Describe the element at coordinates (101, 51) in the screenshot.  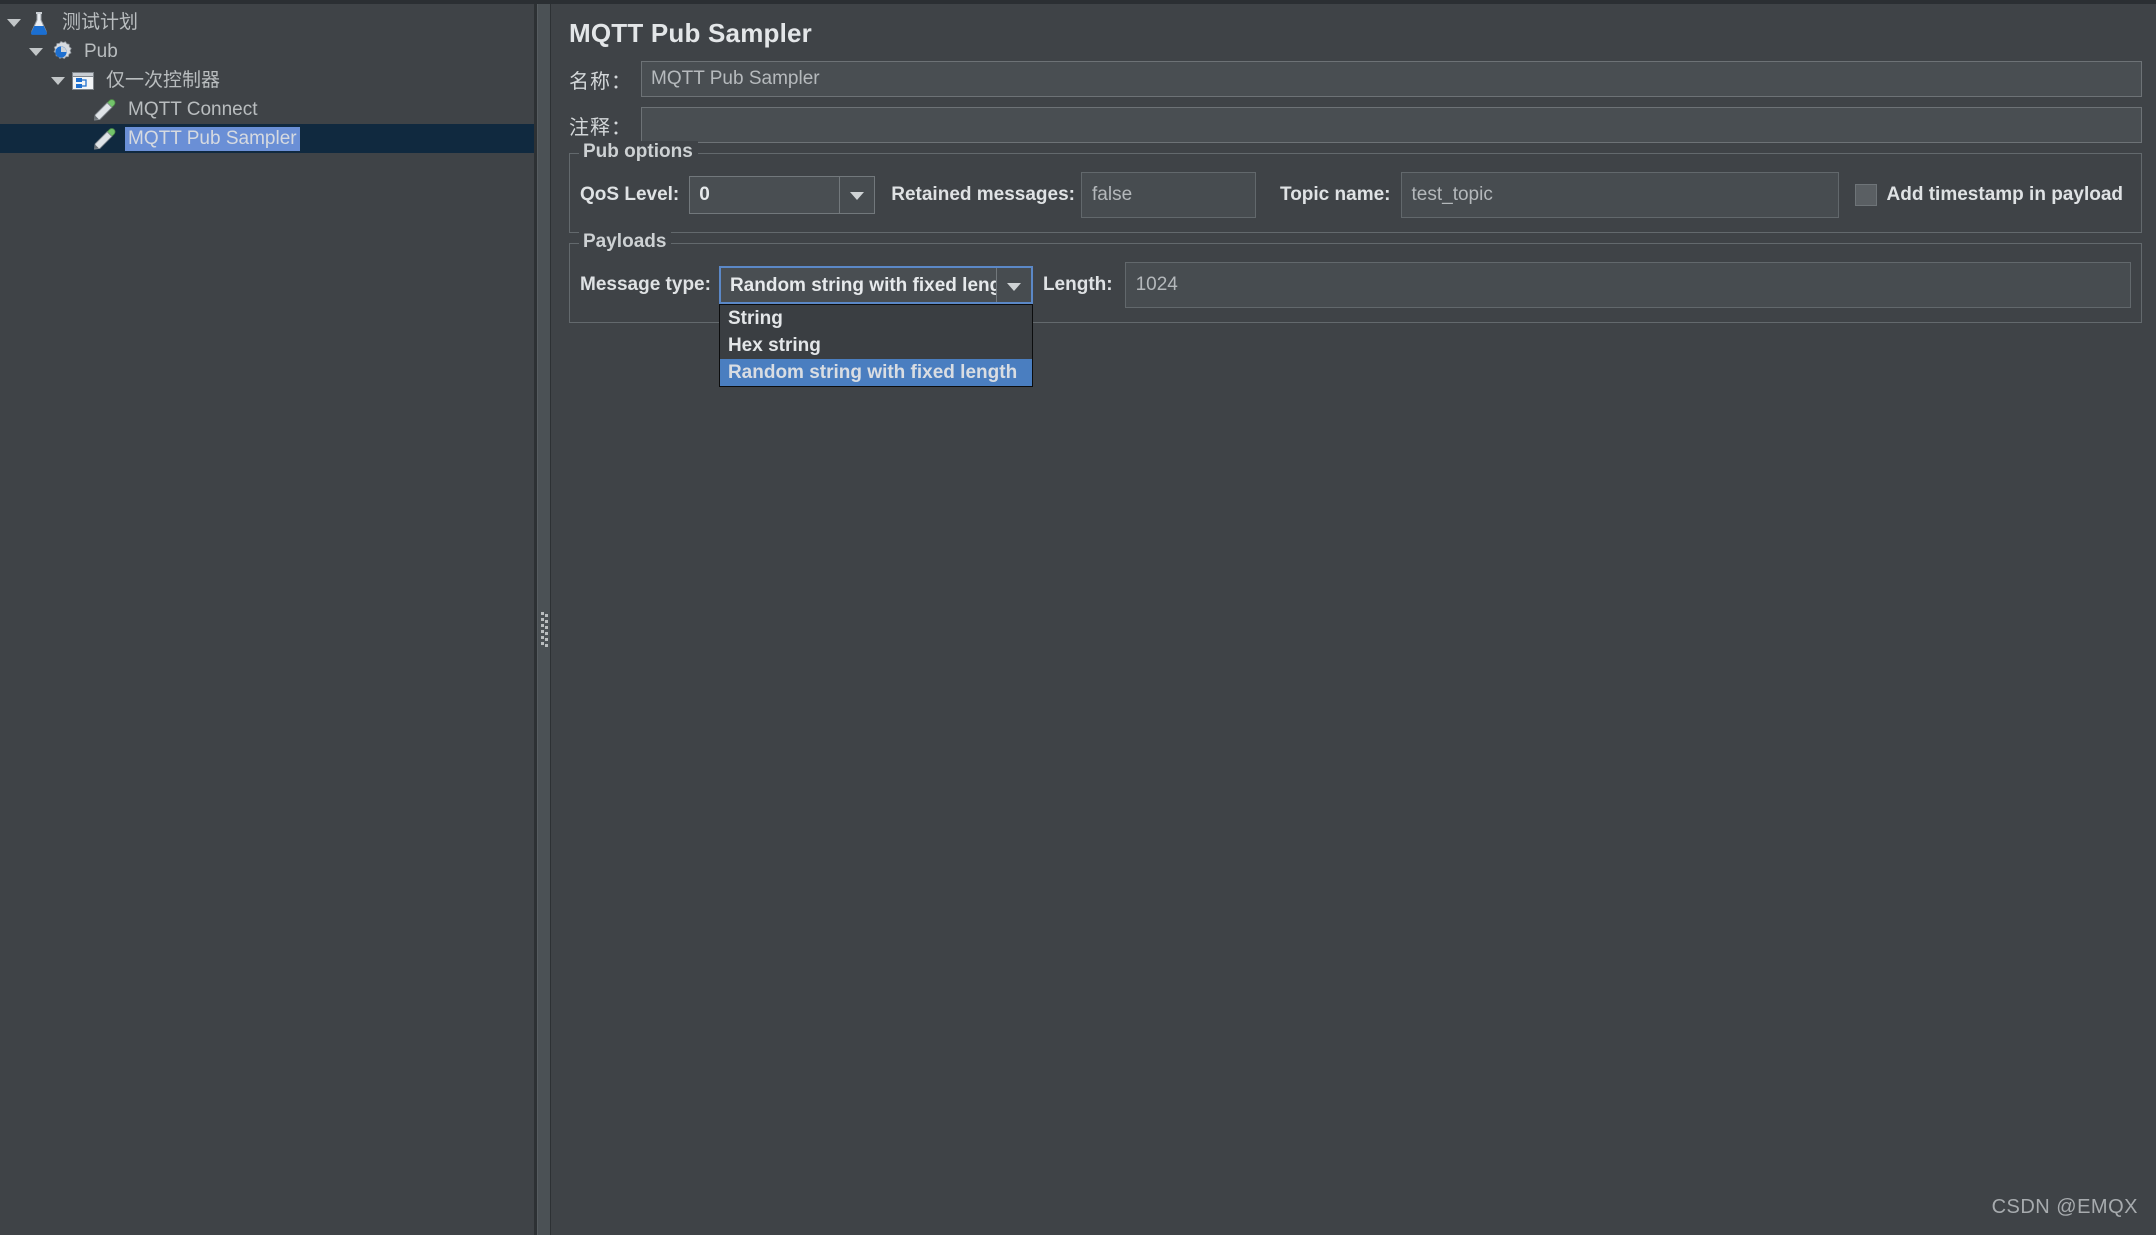
I see `tree-node-label: Pub` at that location.